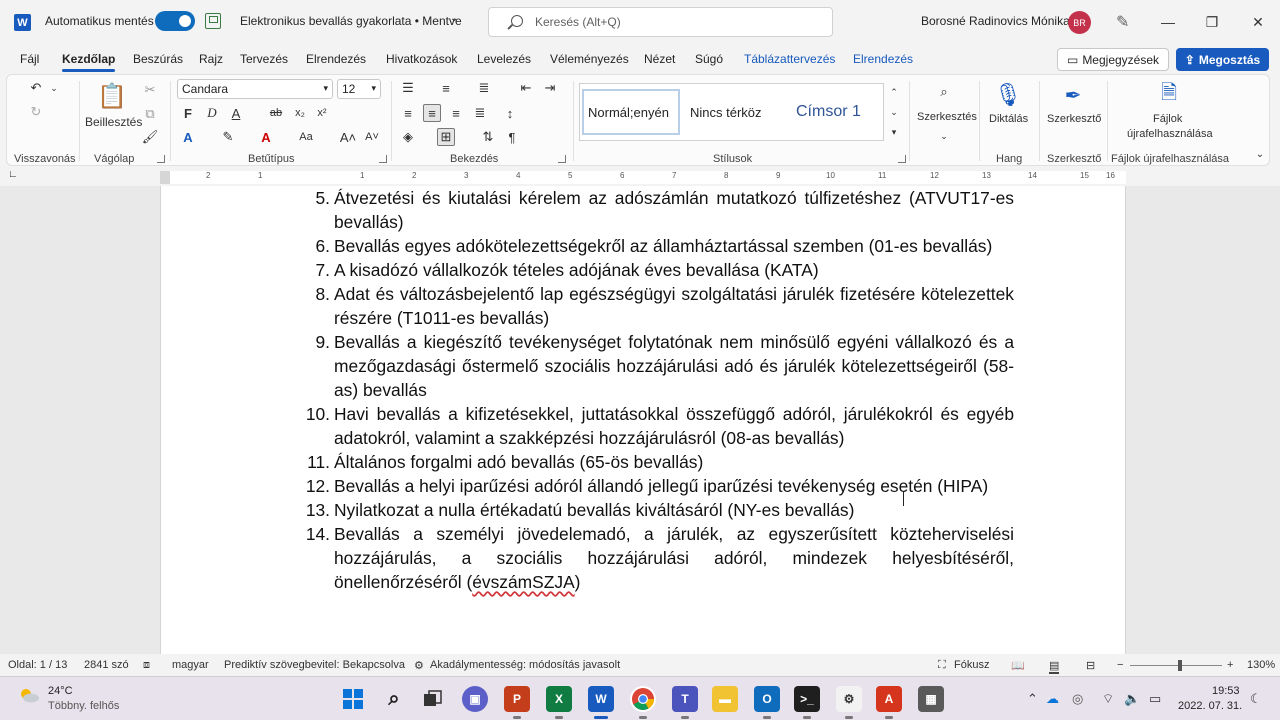 This screenshot has height=720, width=1280. What do you see at coordinates (1018, 665) in the screenshot?
I see `read-mode-icon: 📖` at bounding box center [1018, 665].